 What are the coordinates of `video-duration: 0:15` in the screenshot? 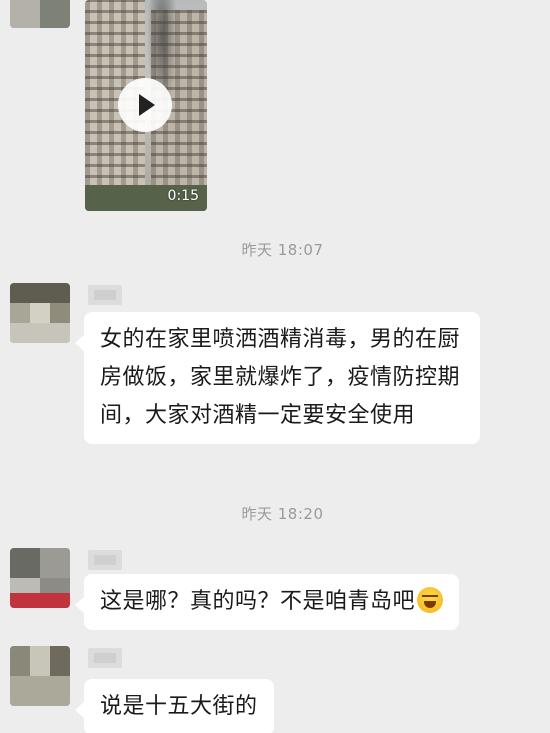 It's located at (183, 196).